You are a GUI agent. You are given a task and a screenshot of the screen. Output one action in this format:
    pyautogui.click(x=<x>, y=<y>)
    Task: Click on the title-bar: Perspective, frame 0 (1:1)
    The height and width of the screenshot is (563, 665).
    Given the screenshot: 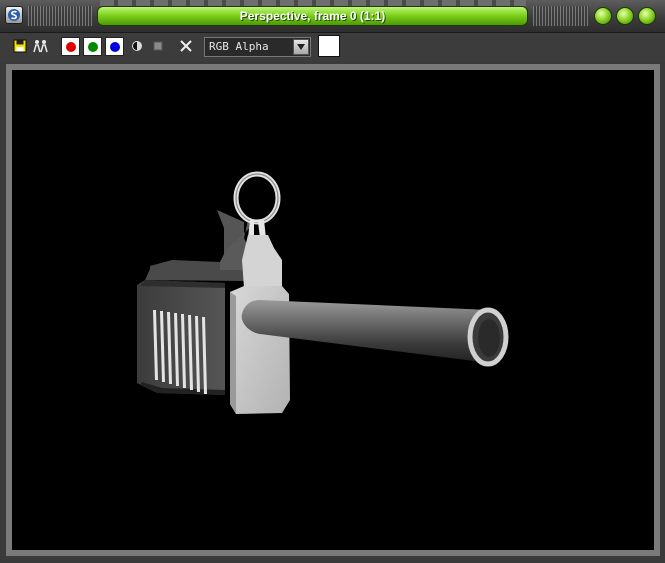 What is the action you would take?
    pyautogui.click(x=332, y=16)
    